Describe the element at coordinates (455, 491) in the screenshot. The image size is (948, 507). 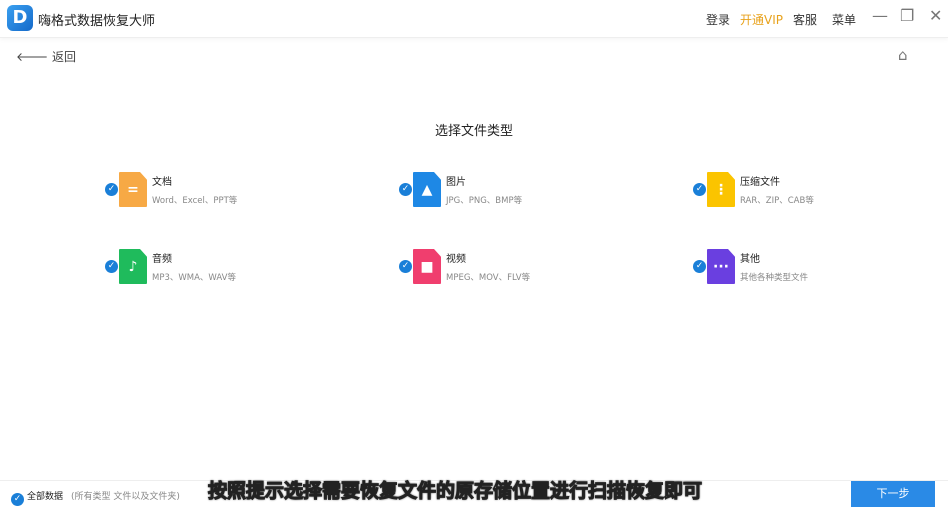
I see `video-caption: 按照提示选择需要恢复文件的原存储位置进行扫描恢复即可` at that location.